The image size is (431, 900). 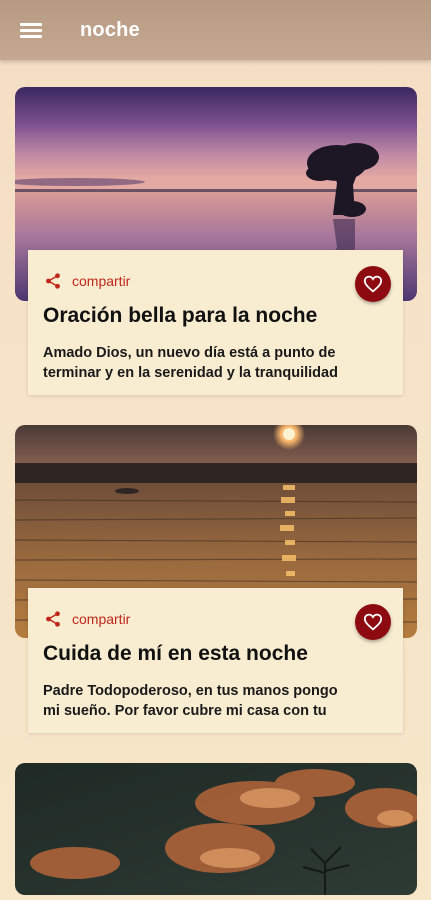 What do you see at coordinates (190, 691) in the screenshot?
I see `card-excerpt-line: Padre Todopoderoso, en tus manos pongo` at bounding box center [190, 691].